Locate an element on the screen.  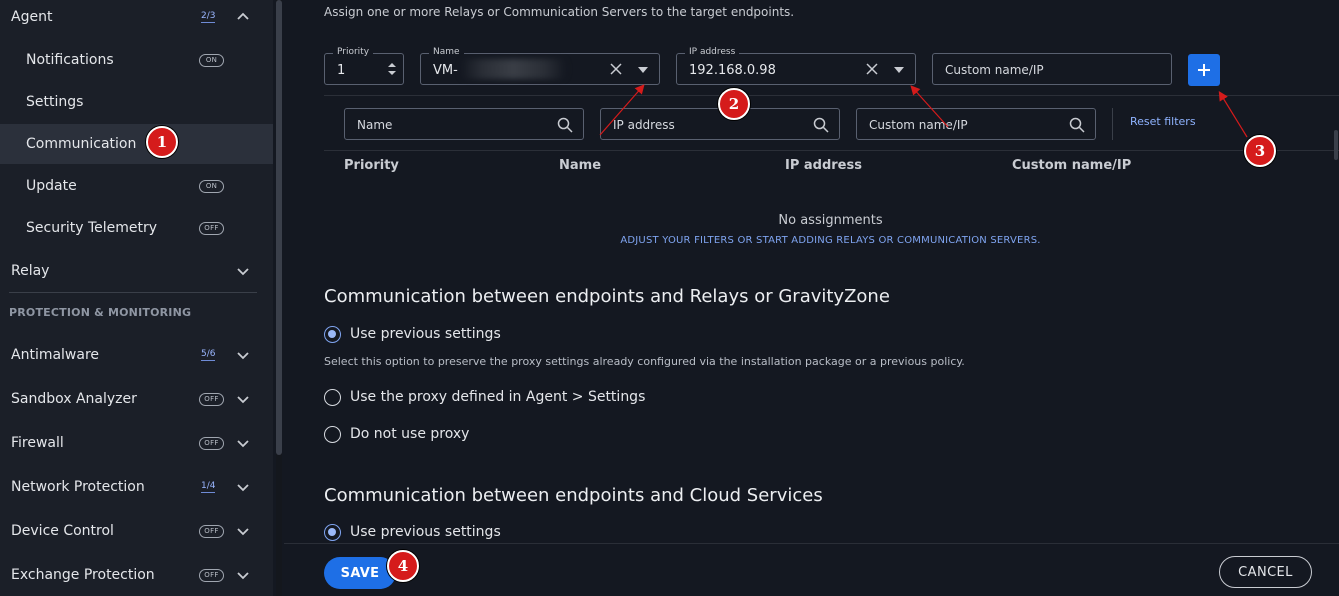
sidebar-item-sandbox-analyzer: Sandbox Analyzer OFF is located at coordinates (136, 399).